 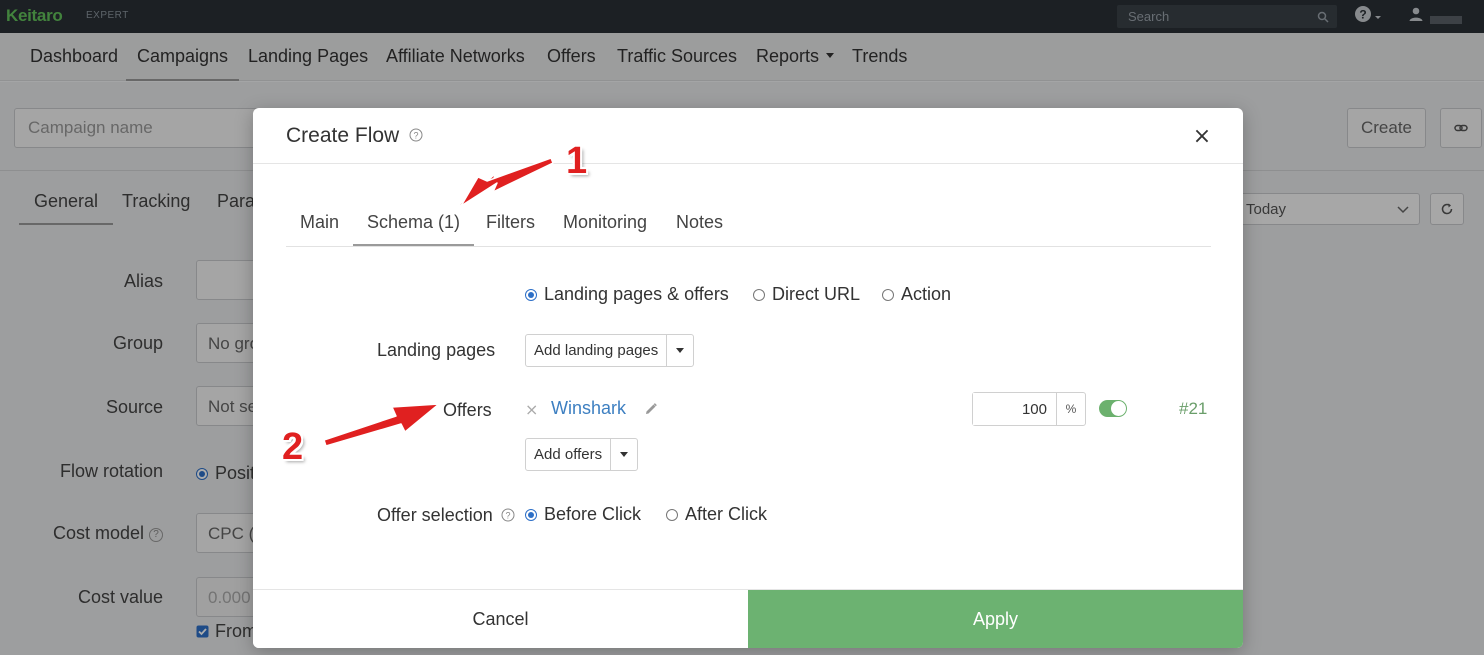 What do you see at coordinates (510, 222) in the screenshot?
I see `tab-filters: Filters` at bounding box center [510, 222].